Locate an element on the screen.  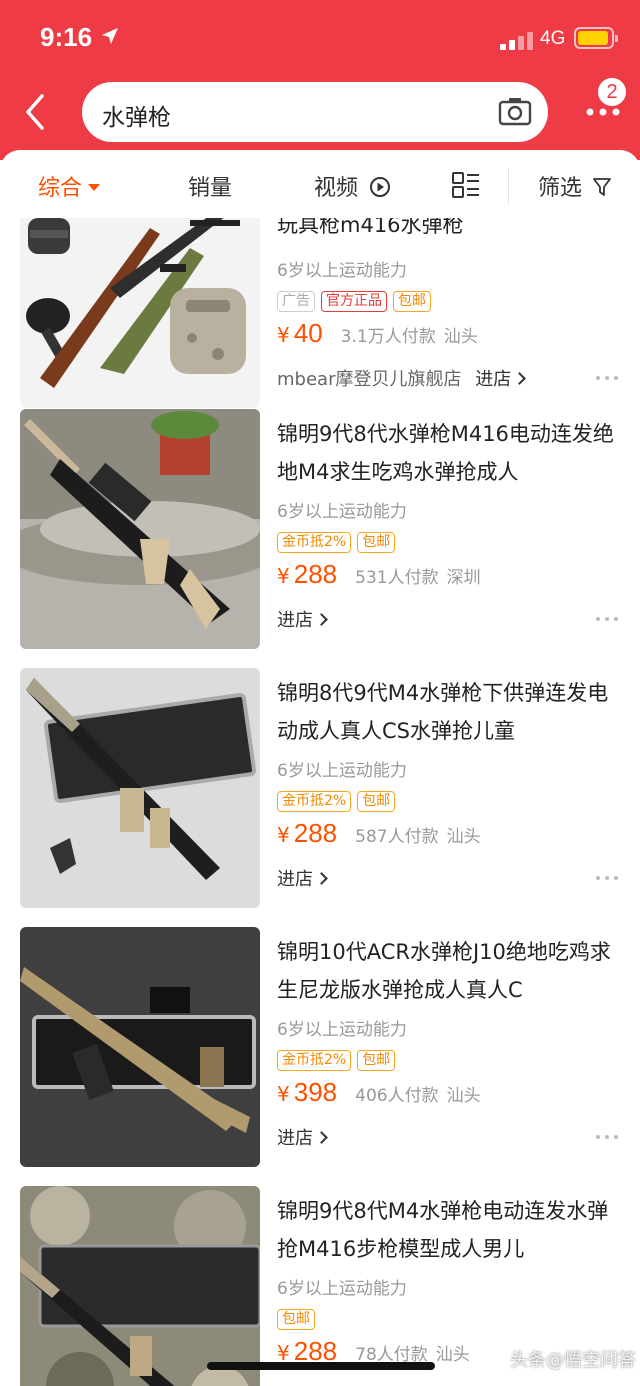
battery-icon is located at coordinates (596, 38).